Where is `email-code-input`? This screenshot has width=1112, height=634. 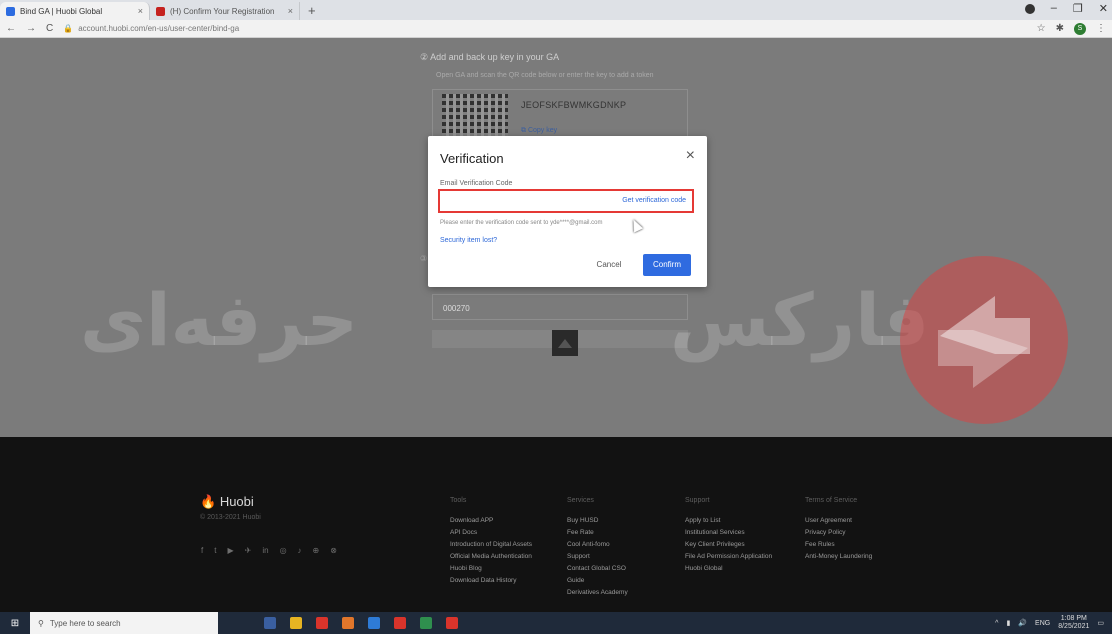 email-code-input is located at coordinates (530, 201).